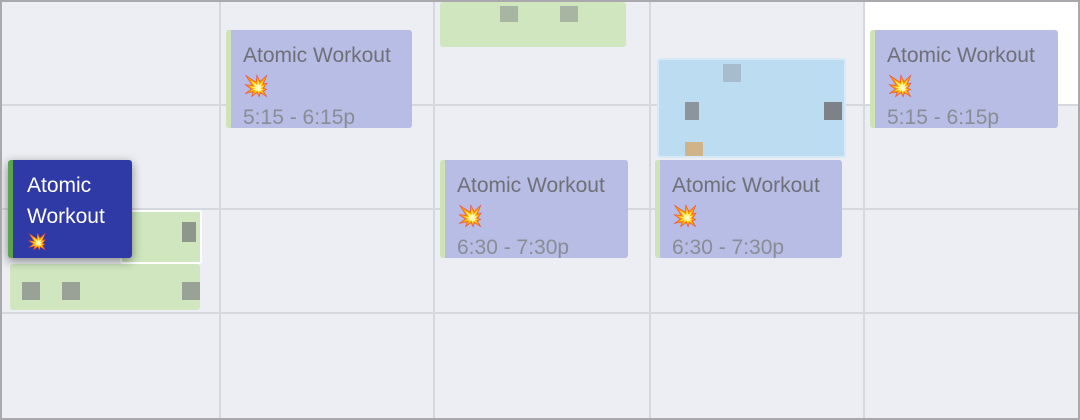 Image resolution: width=1080 pixels, height=420 pixels. Describe the element at coordinates (37, 242) in the screenshot. I see `event-emoji: 💥` at that location.